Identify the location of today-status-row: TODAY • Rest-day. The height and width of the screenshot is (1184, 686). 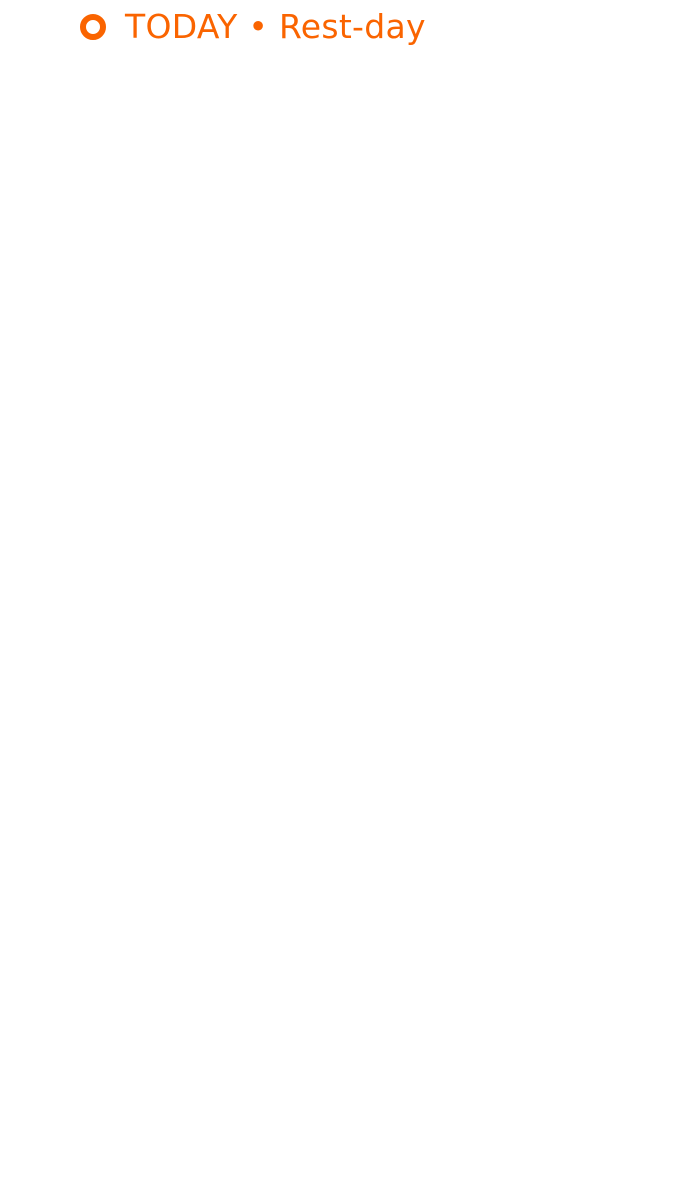
(253, 27).